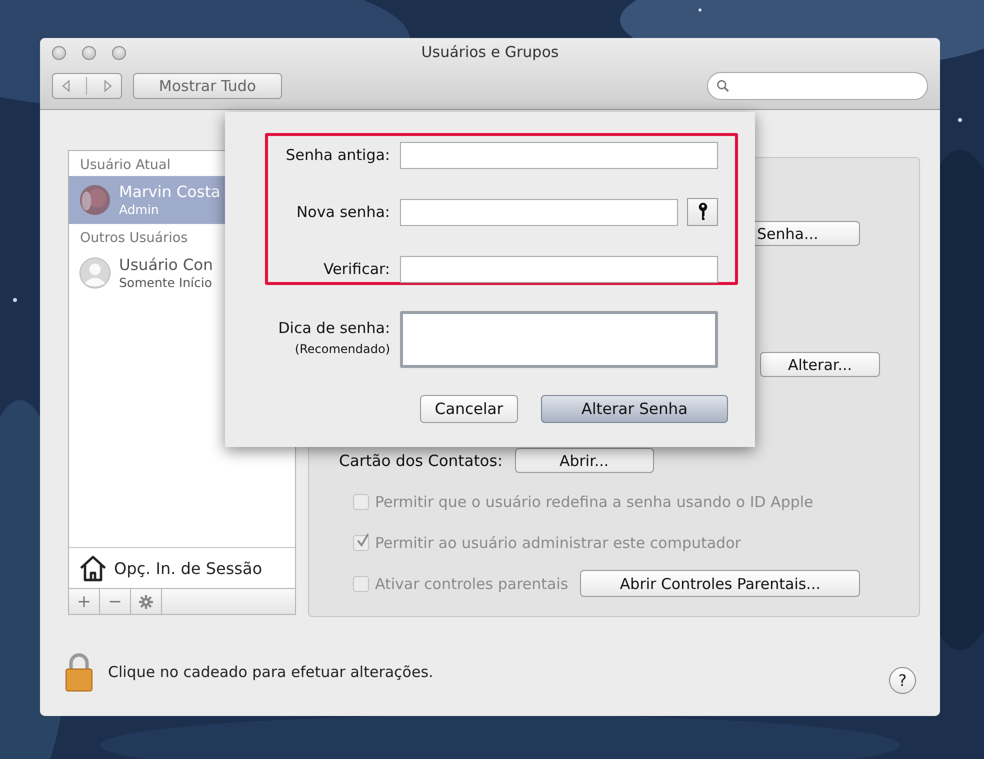 The image size is (984, 759). I want to click on section-header: Outros Usuários, so click(134, 238).